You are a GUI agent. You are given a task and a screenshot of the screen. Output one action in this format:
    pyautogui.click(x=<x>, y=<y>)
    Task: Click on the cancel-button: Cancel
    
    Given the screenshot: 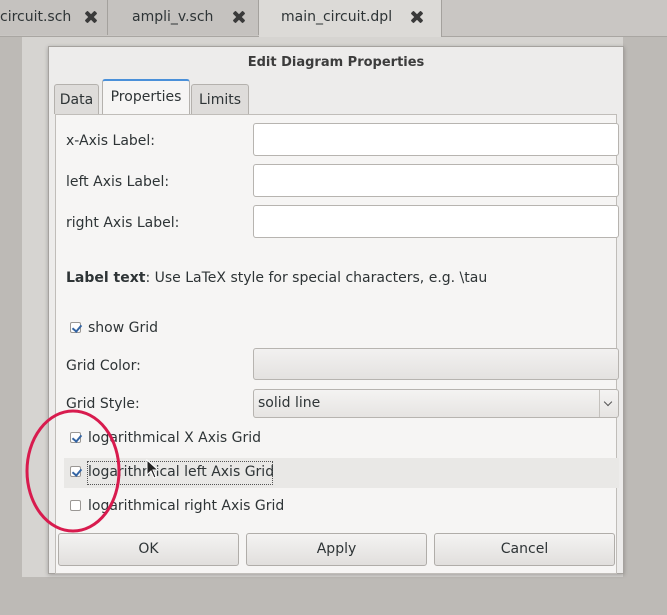 What is the action you would take?
    pyautogui.click(x=524, y=549)
    